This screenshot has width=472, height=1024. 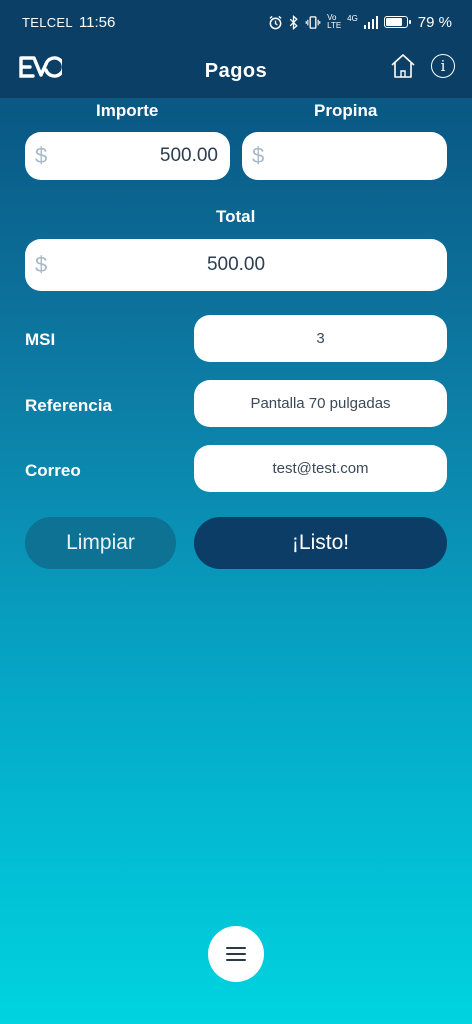 I want to click on page-title: Pagos, so click(x=236, y=70).